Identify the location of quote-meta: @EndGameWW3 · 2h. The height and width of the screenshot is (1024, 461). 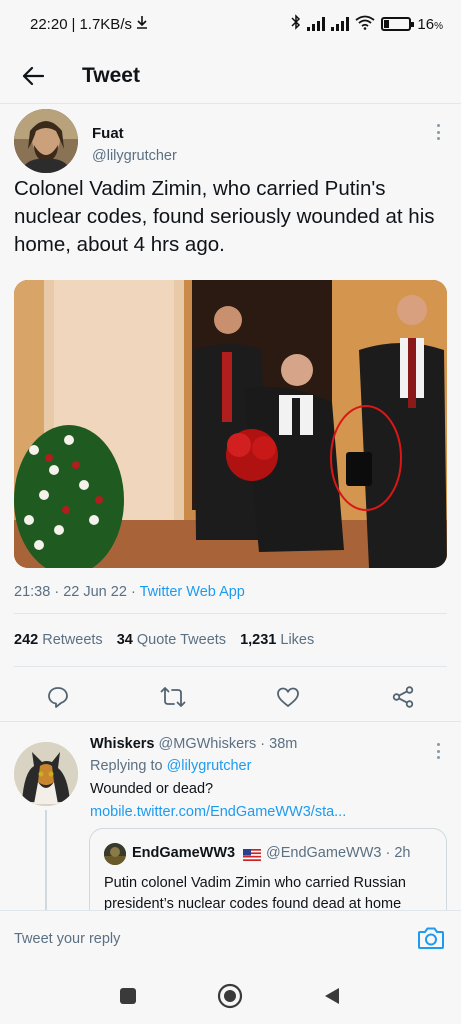
(338, 853).